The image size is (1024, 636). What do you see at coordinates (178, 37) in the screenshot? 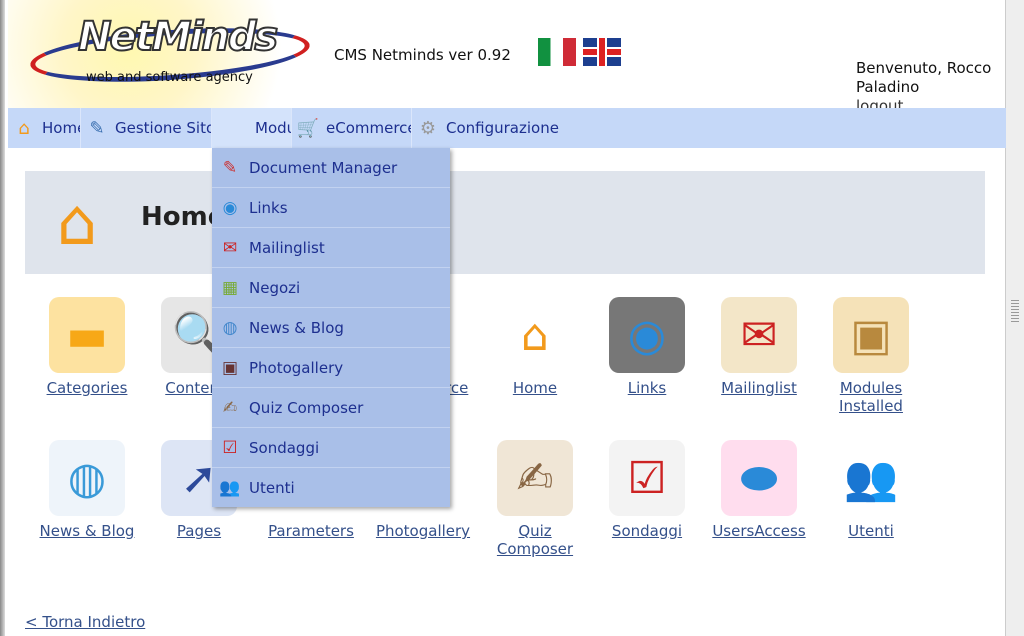
I see `logo-word: NetMinds` at bounding box center [178, 37].